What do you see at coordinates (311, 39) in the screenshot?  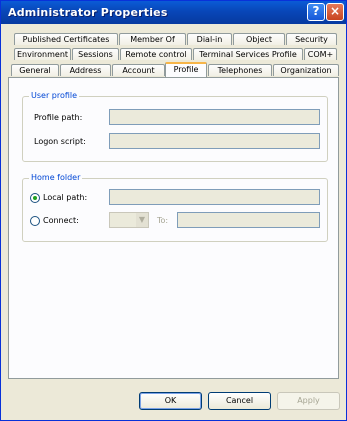 I see `tab-security: Security` at bounding box center [311, 39].